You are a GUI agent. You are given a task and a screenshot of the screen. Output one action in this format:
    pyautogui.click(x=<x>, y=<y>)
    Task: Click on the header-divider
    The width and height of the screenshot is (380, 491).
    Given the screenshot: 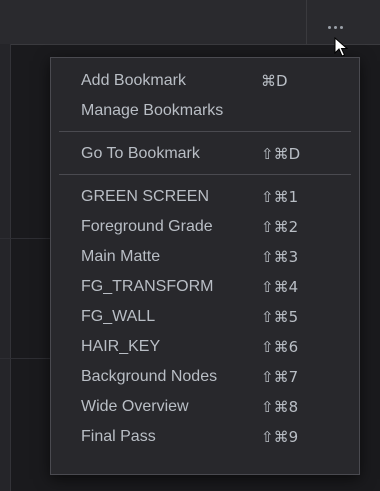 What is the action you would take?
    pyautogui.click(x=306, y=22)
    